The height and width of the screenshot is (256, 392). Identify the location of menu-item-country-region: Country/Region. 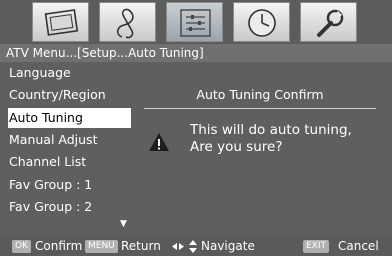
(69, 95).